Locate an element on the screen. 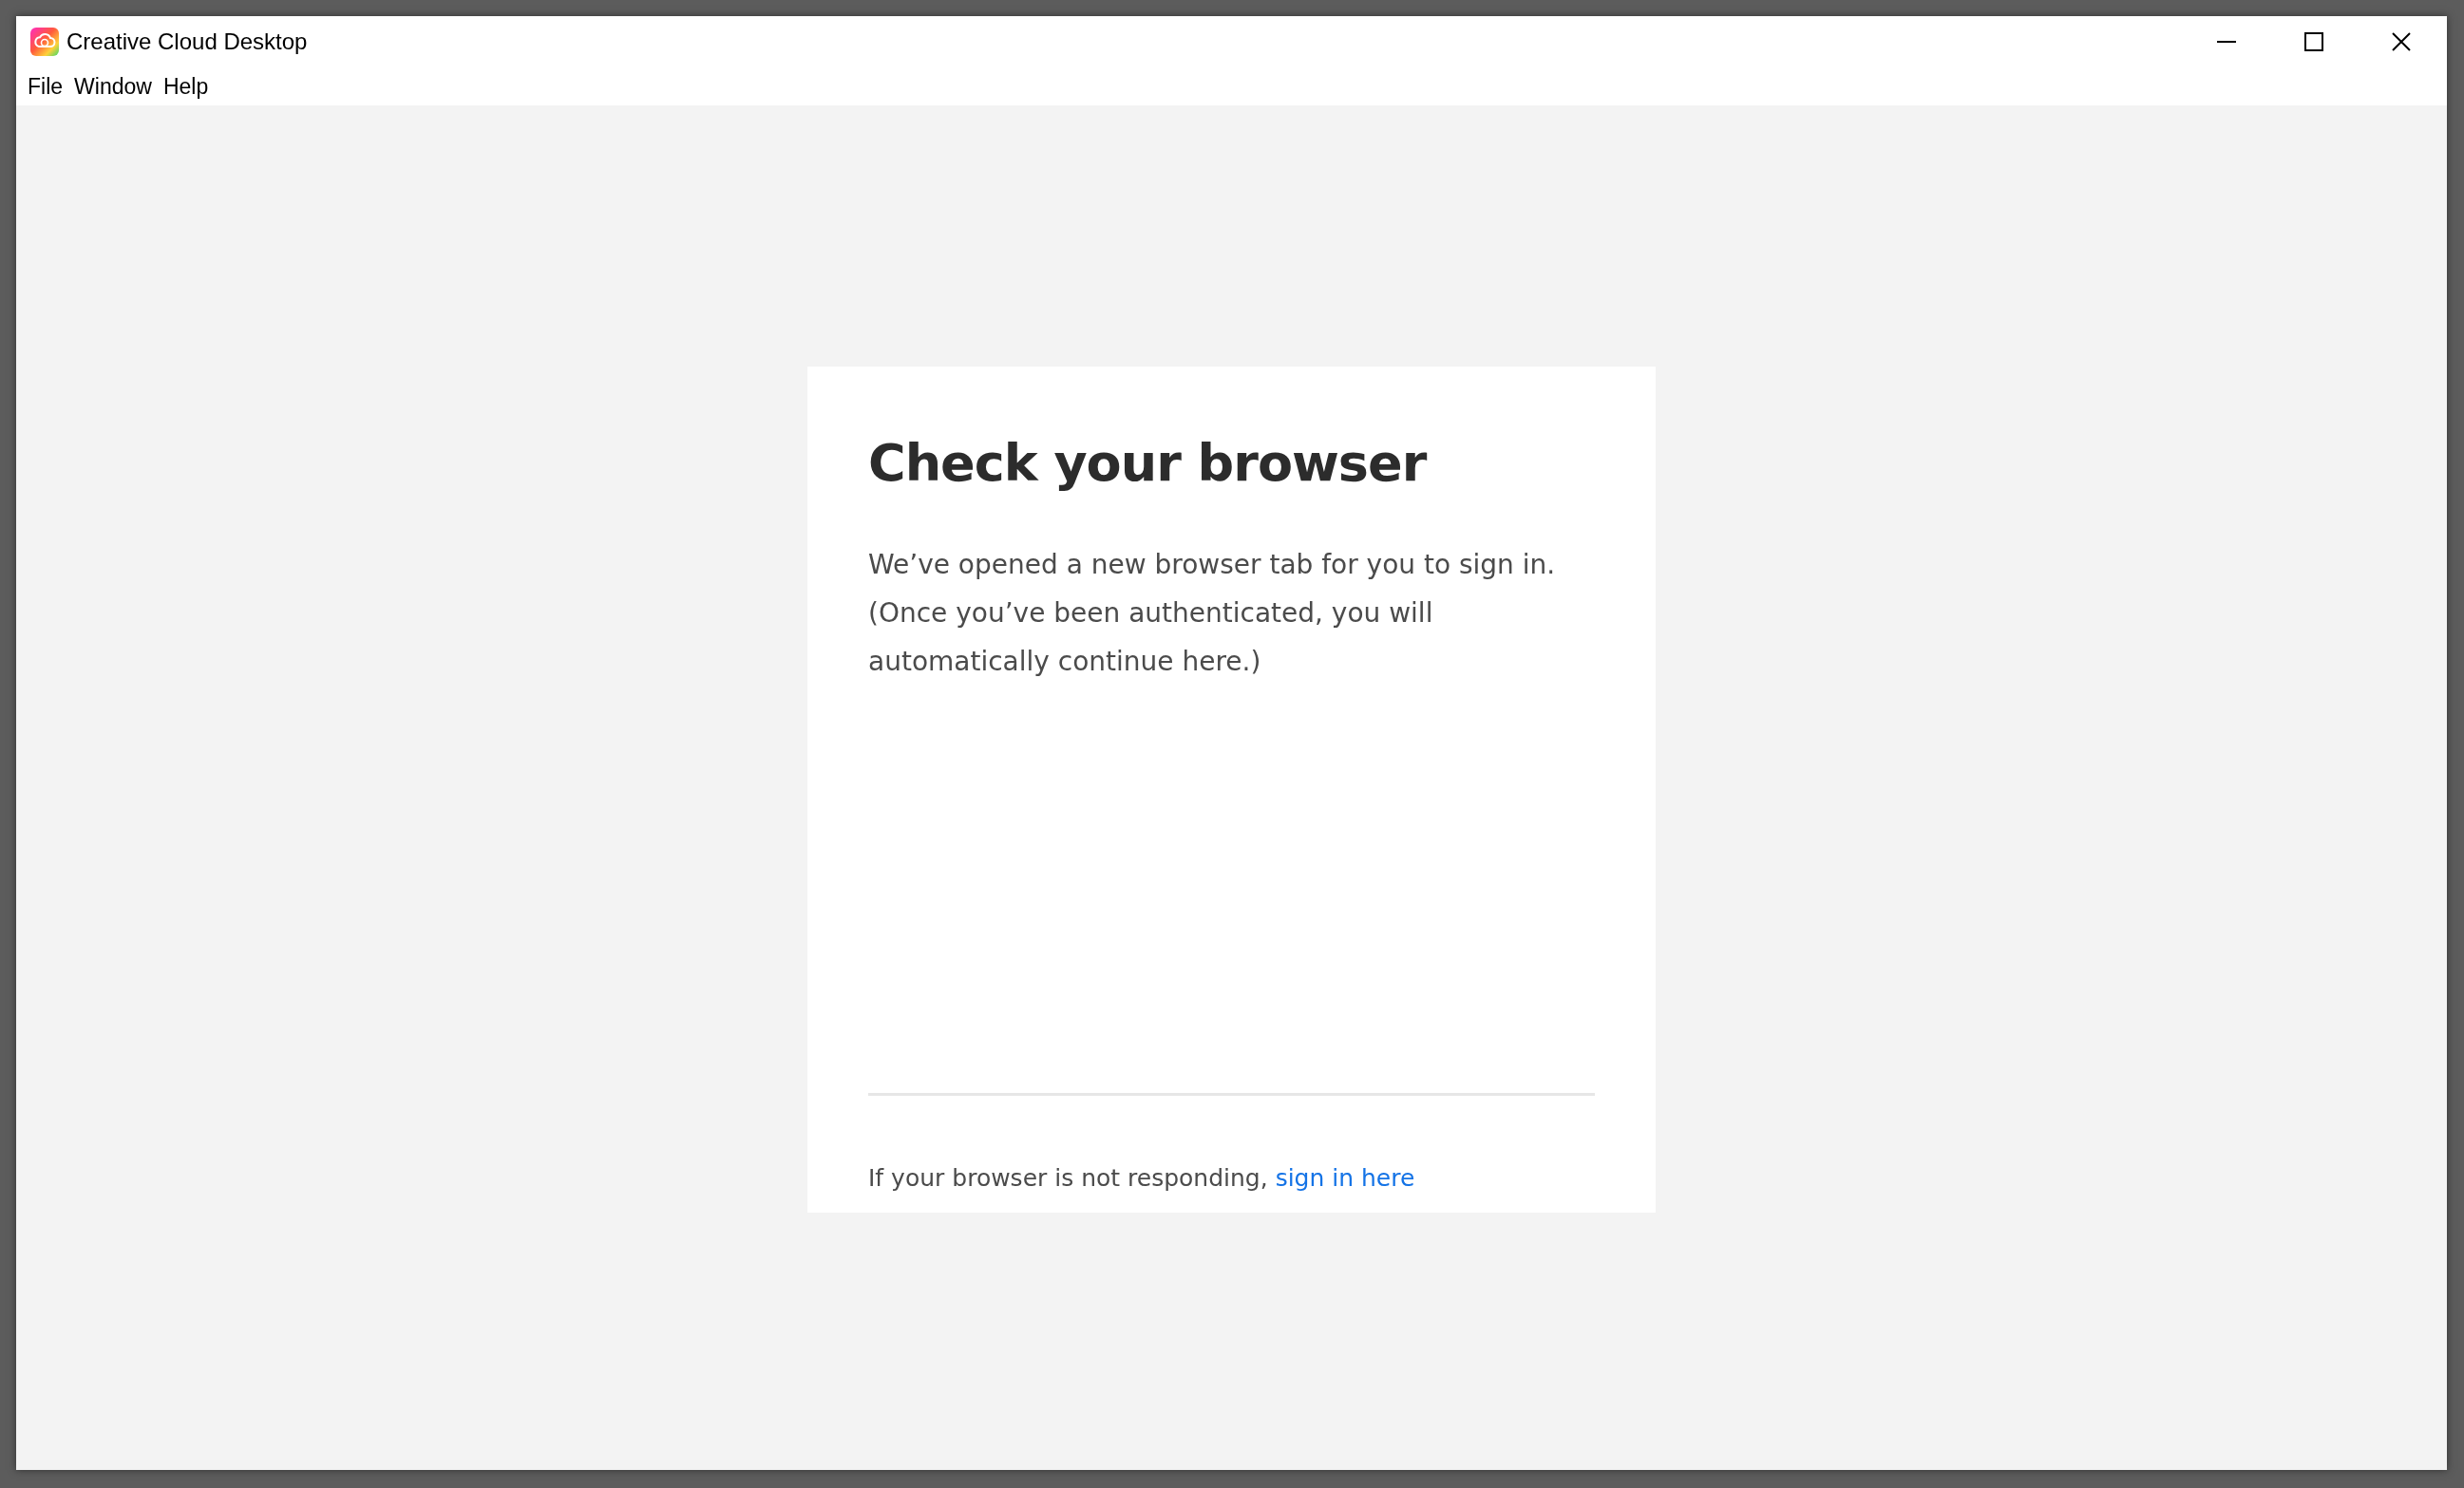 Image resolution: width=2464 pixels, height=1488 pixels. footer-text: If your browser is not responding, sign in here is located at coordinates (1142, 1178).